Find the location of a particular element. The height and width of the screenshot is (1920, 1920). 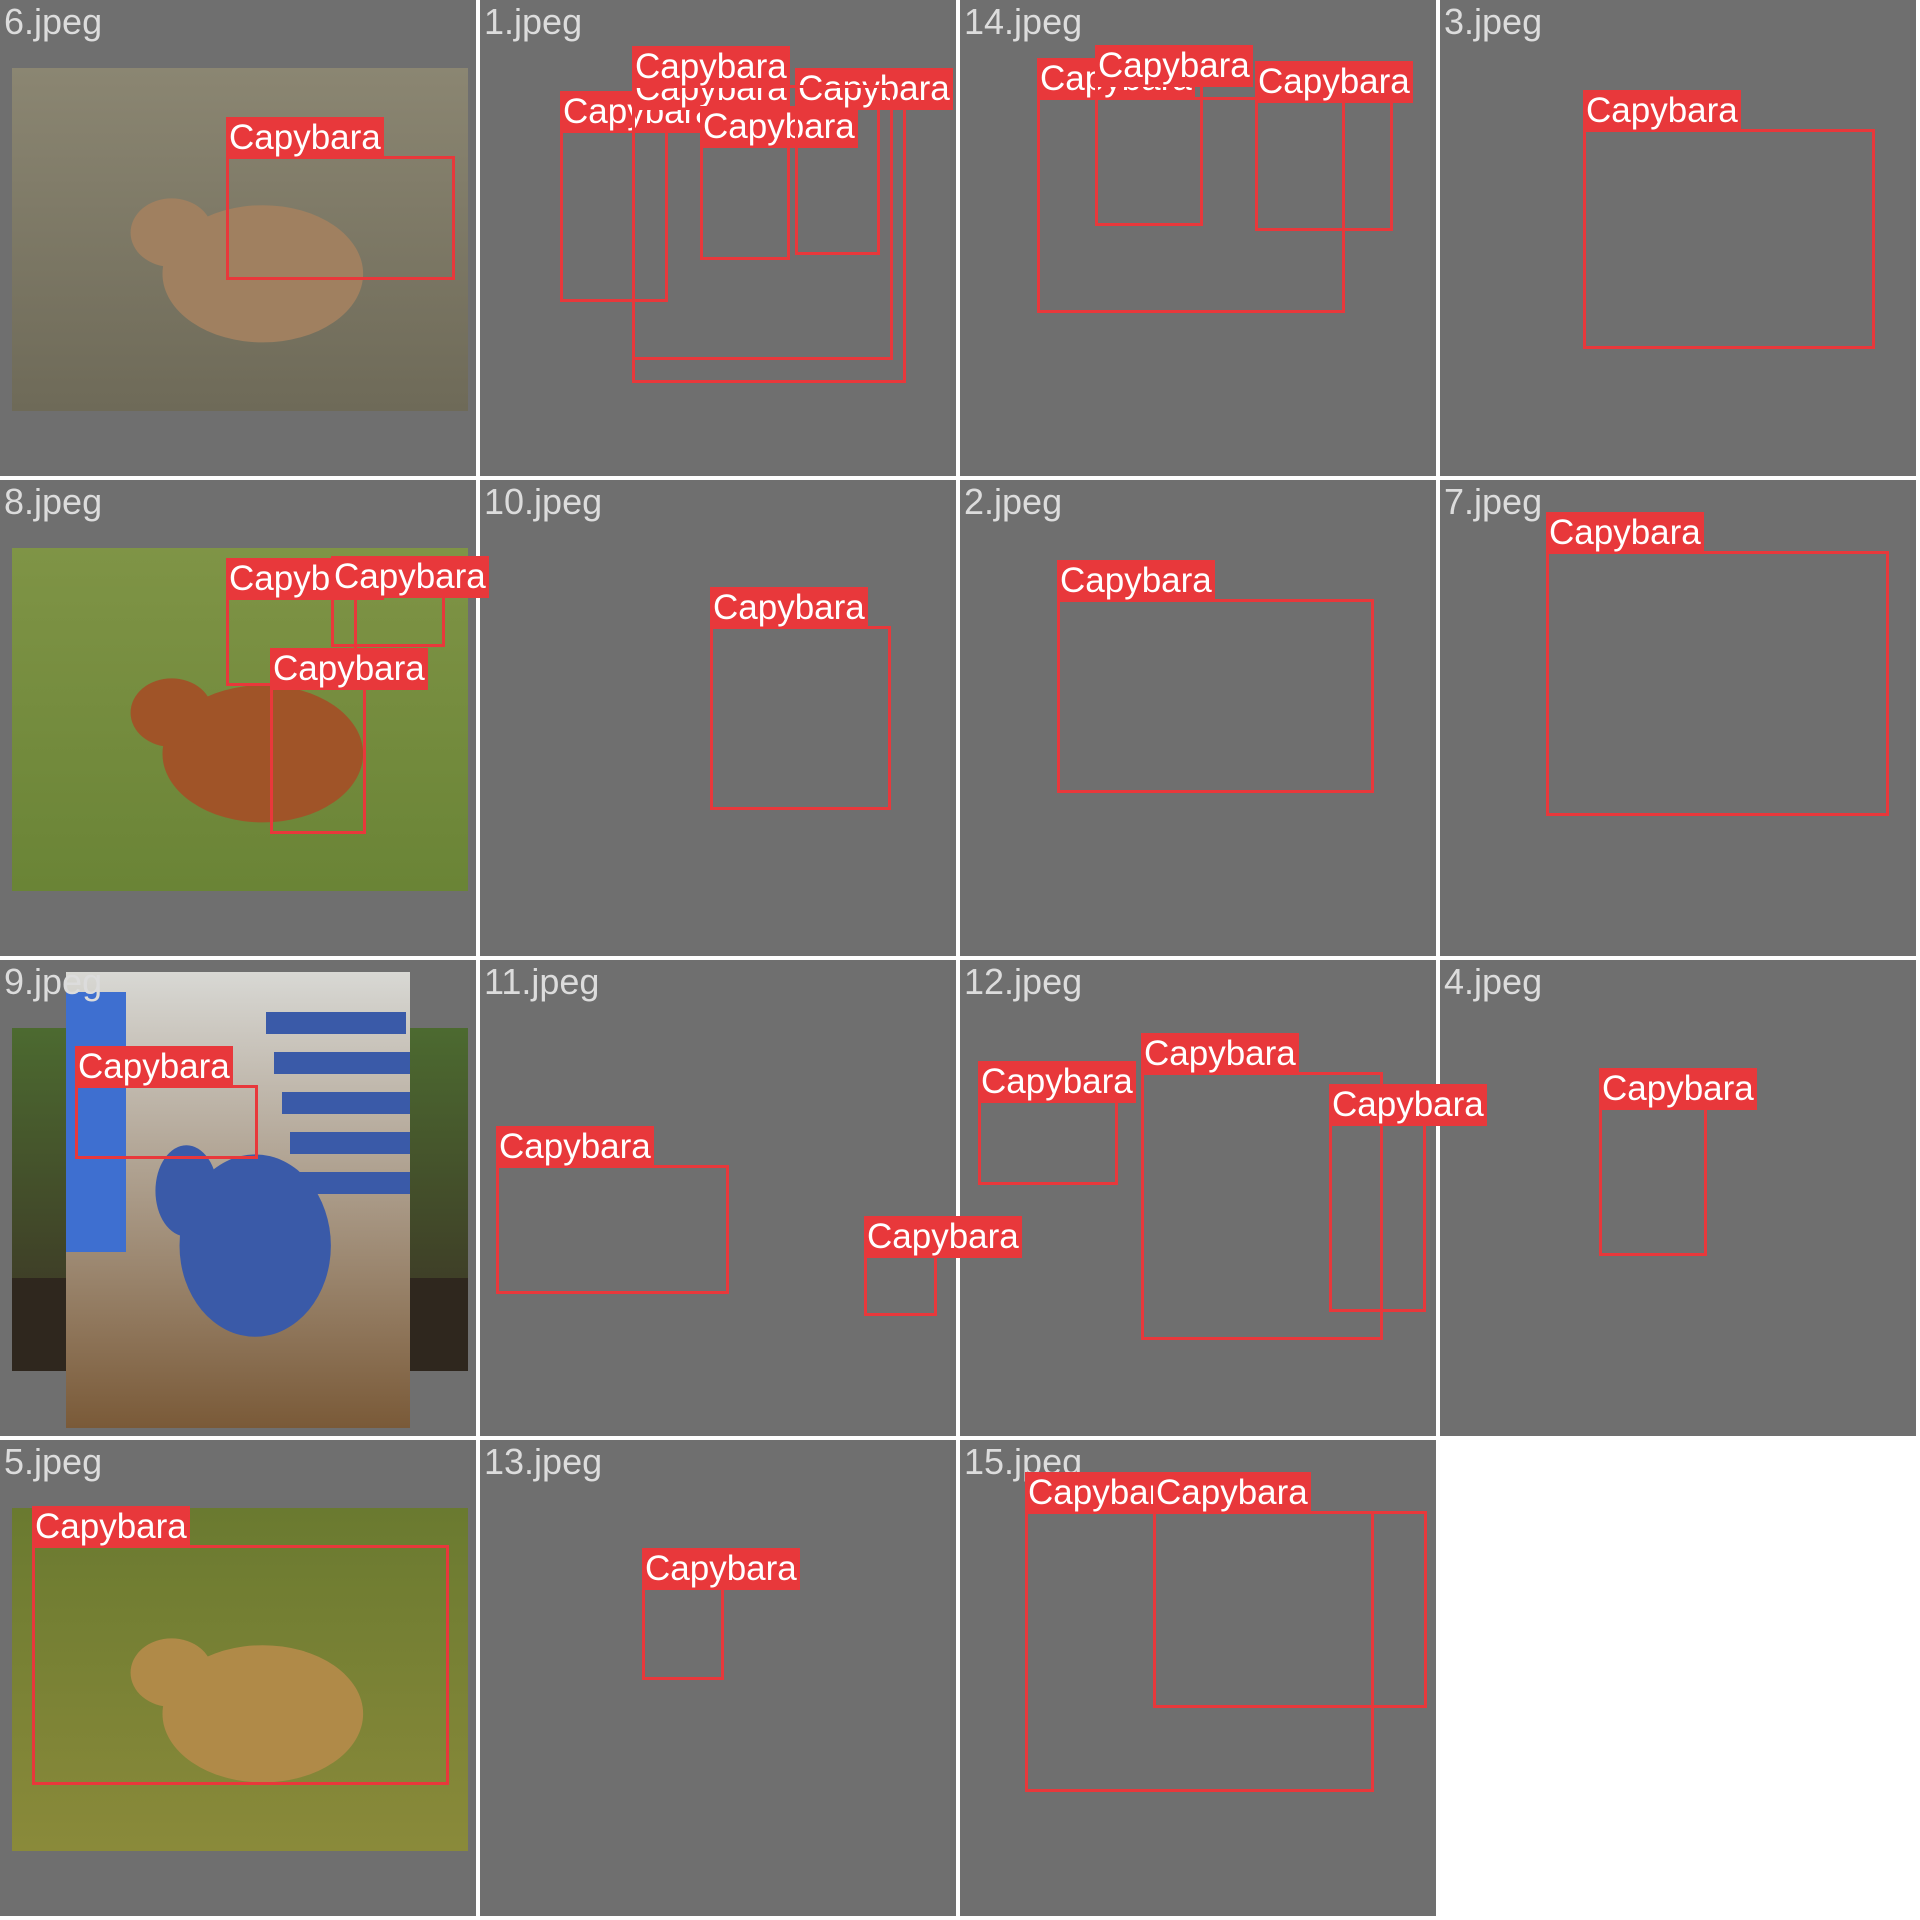

tile-filename: 1.jpeg is located at coordinates (533, 21).